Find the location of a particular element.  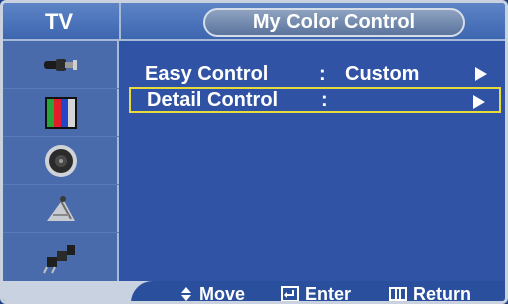

color-bars-icon is located at coordinates (61, 113).